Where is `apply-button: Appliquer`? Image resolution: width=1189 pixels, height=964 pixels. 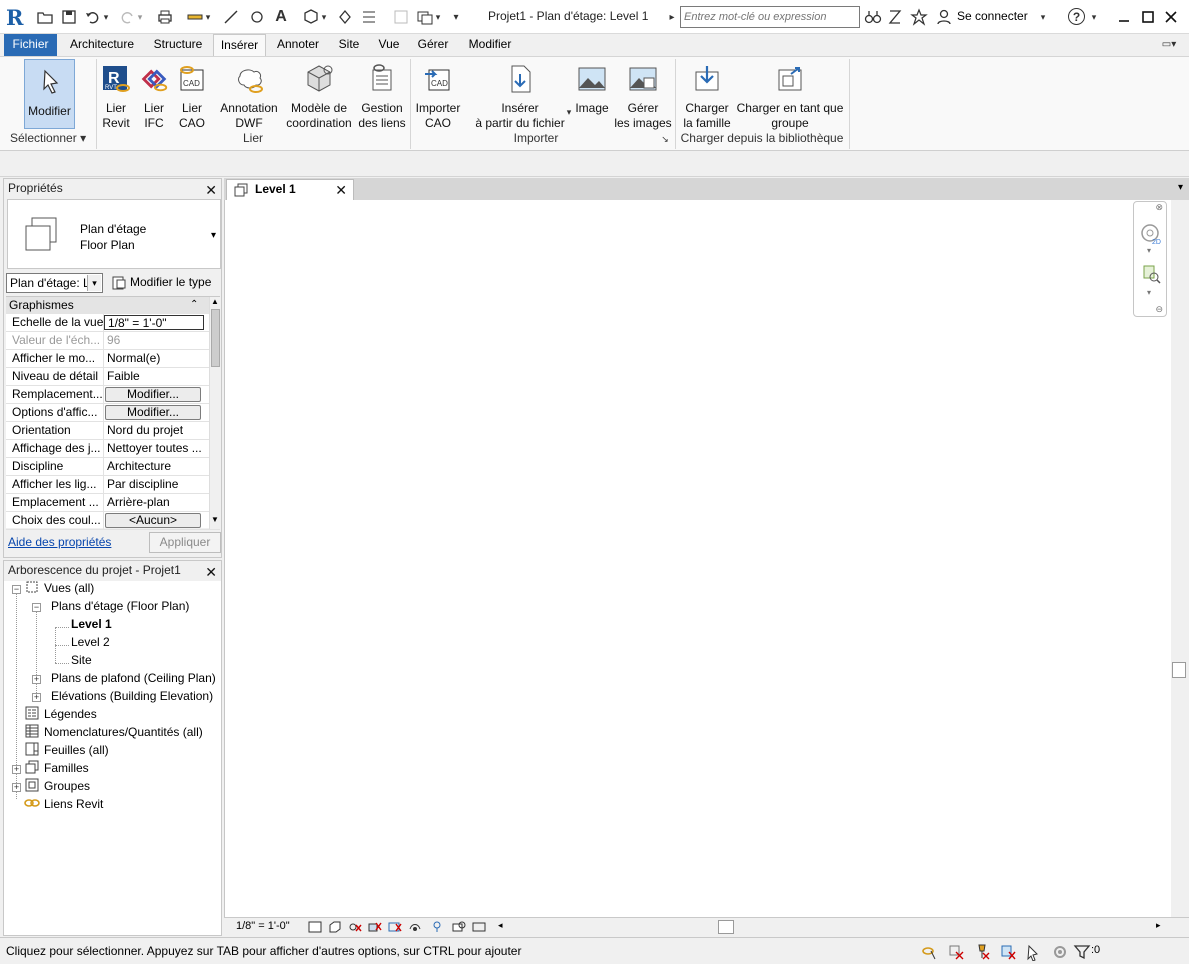
apply-button: Appliquer is located at coordinates (185, 542).